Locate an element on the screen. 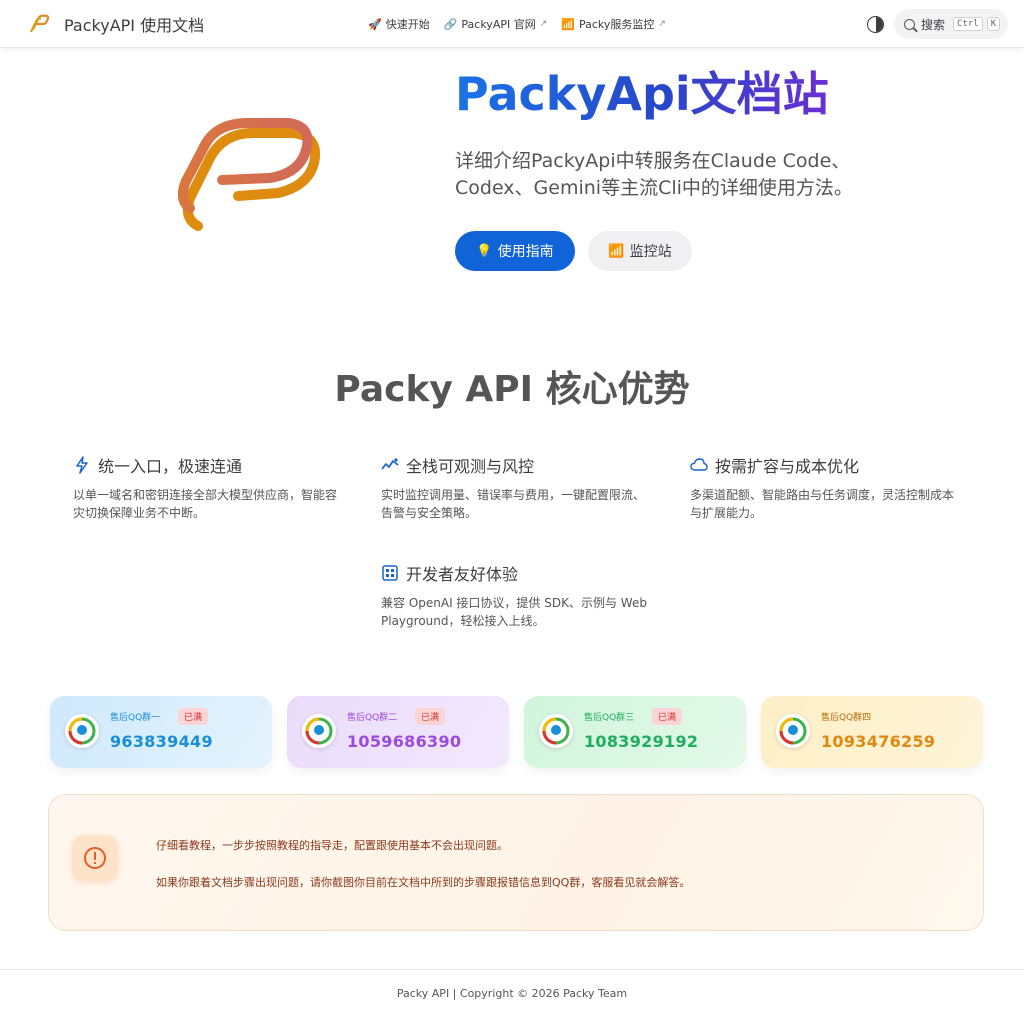 The height and width of the screenshot is (1015, 1024). guide-button-label: 使用指南 is located at coordinates (525, 252).